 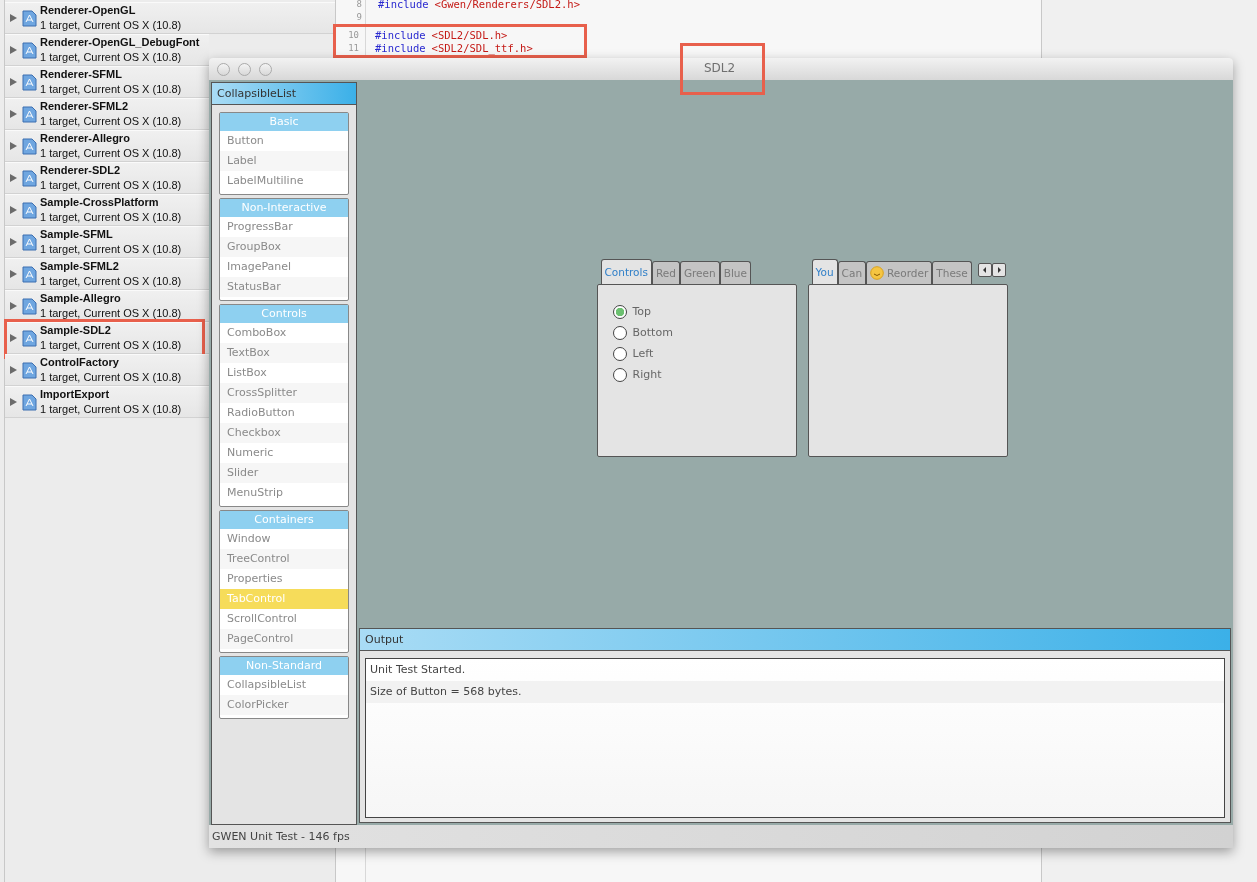 I want to click on project-name: Sample-SFML, so click(x=77, y=234).